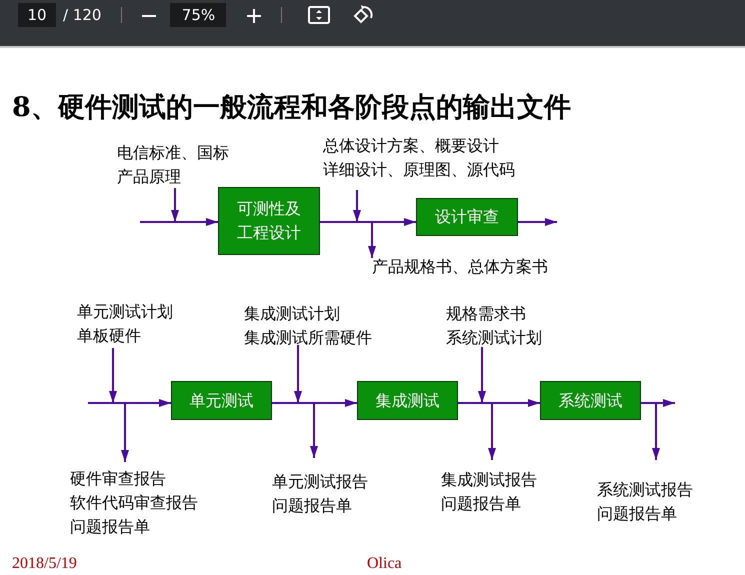  I want to click on input-label: 电信标准、国标 产品原理, so click(173, 165).